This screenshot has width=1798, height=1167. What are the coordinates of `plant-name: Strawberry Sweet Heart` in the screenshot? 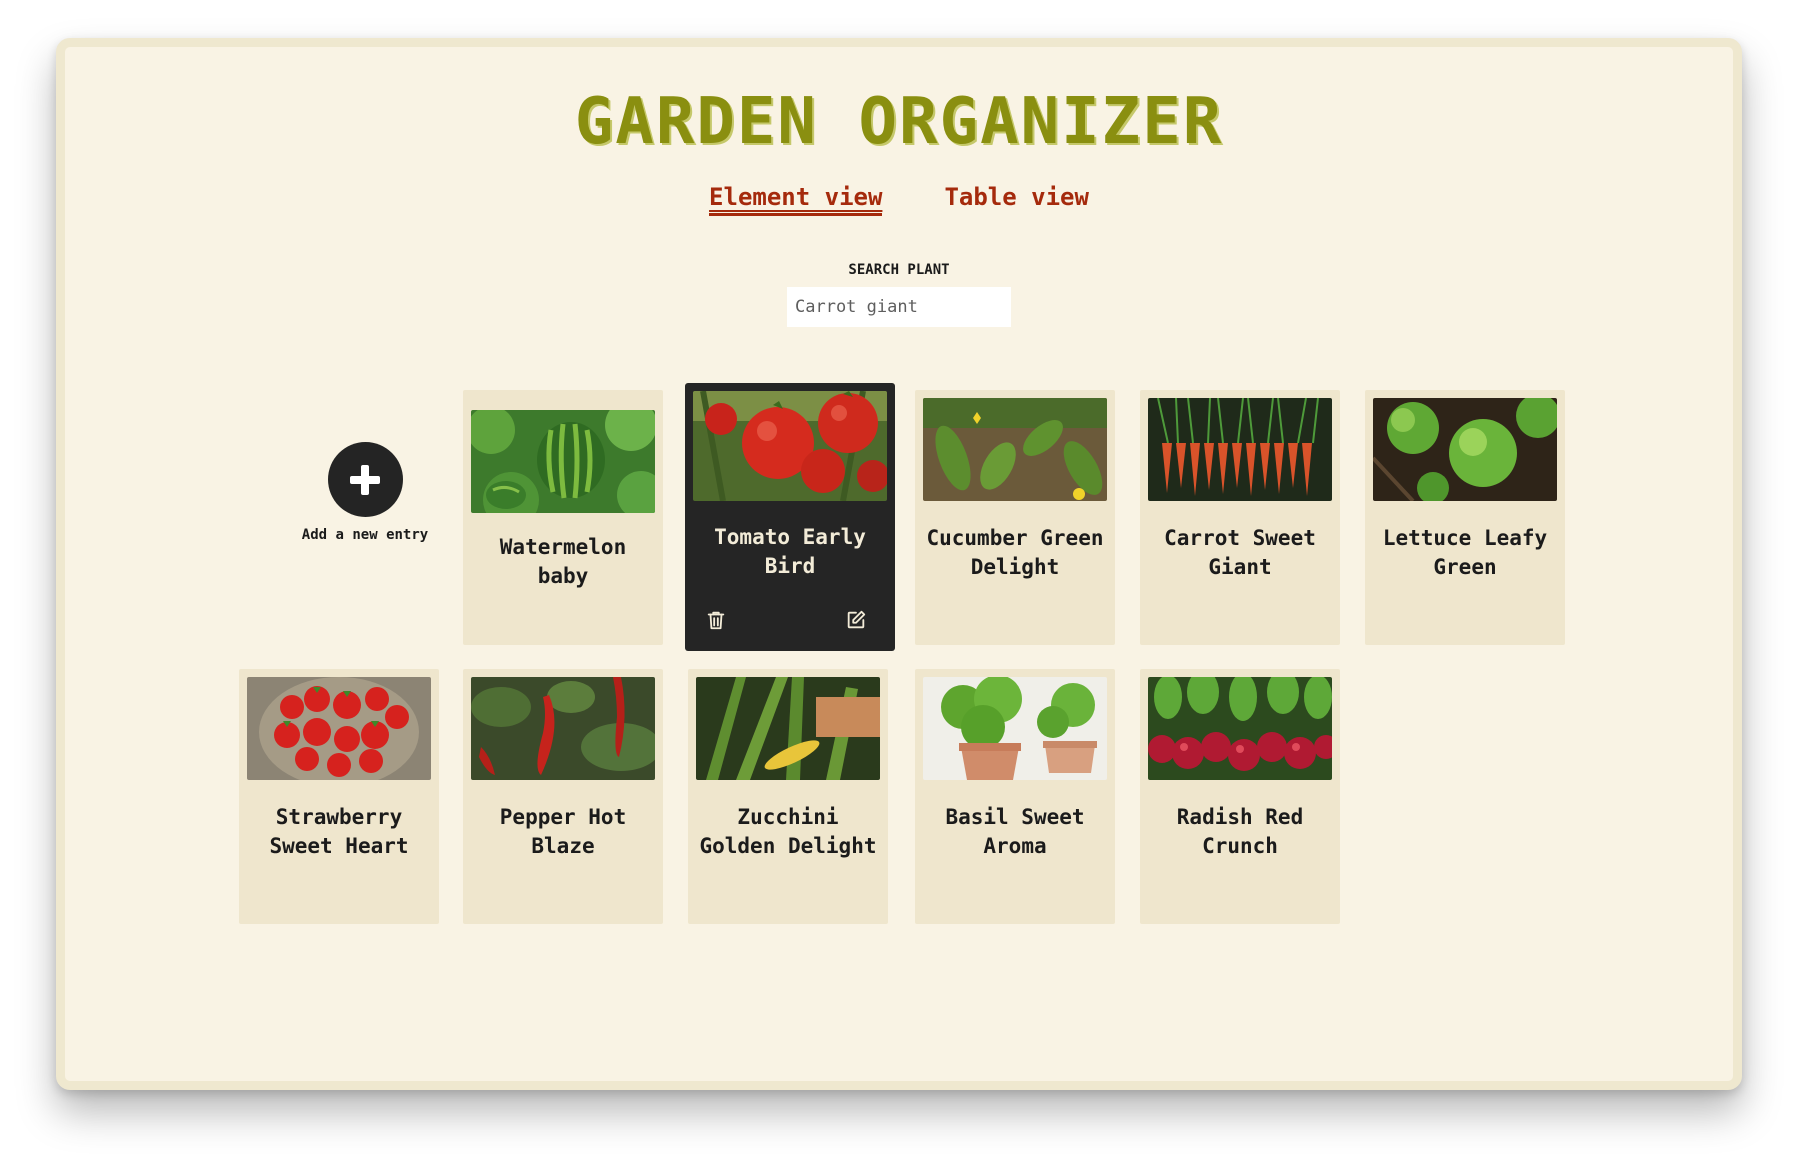 It's located at (339, 831).